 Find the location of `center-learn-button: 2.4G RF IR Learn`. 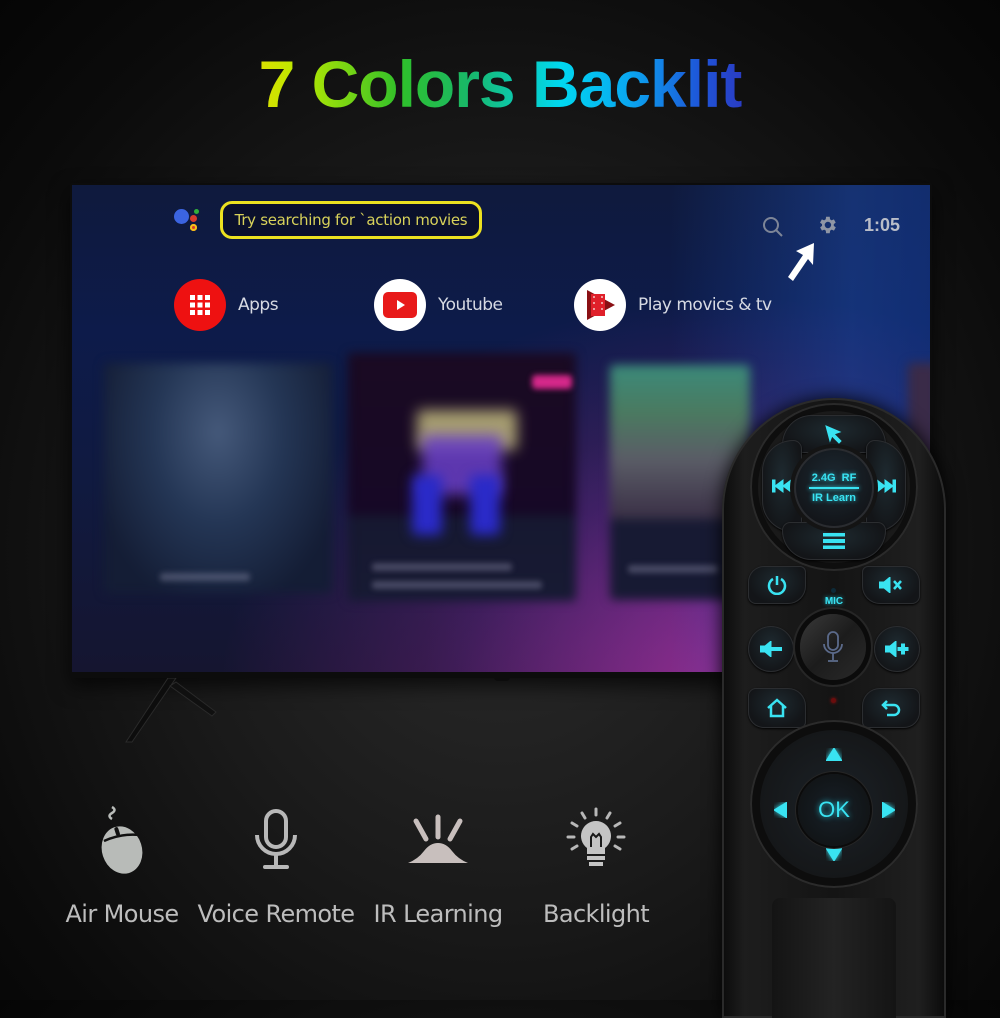

center-learn-button: 2.4G RF IR Learn is located at coordinates (834, 488).